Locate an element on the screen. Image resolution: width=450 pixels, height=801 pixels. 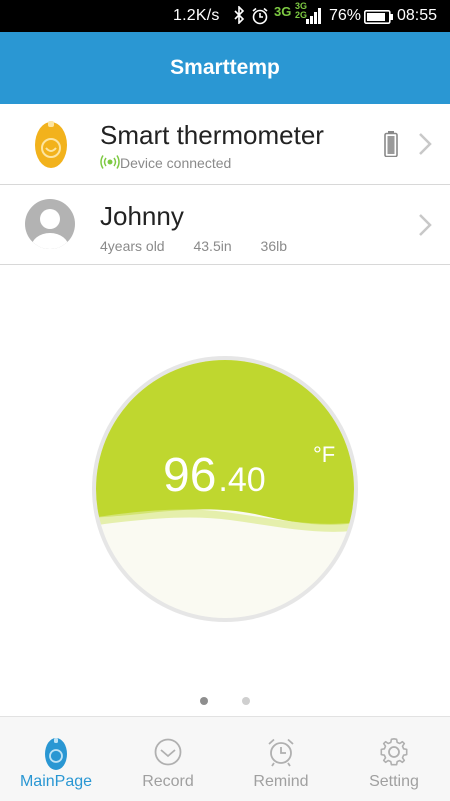
nav-mainpage: MainPage is located at coordinates (56, 759).